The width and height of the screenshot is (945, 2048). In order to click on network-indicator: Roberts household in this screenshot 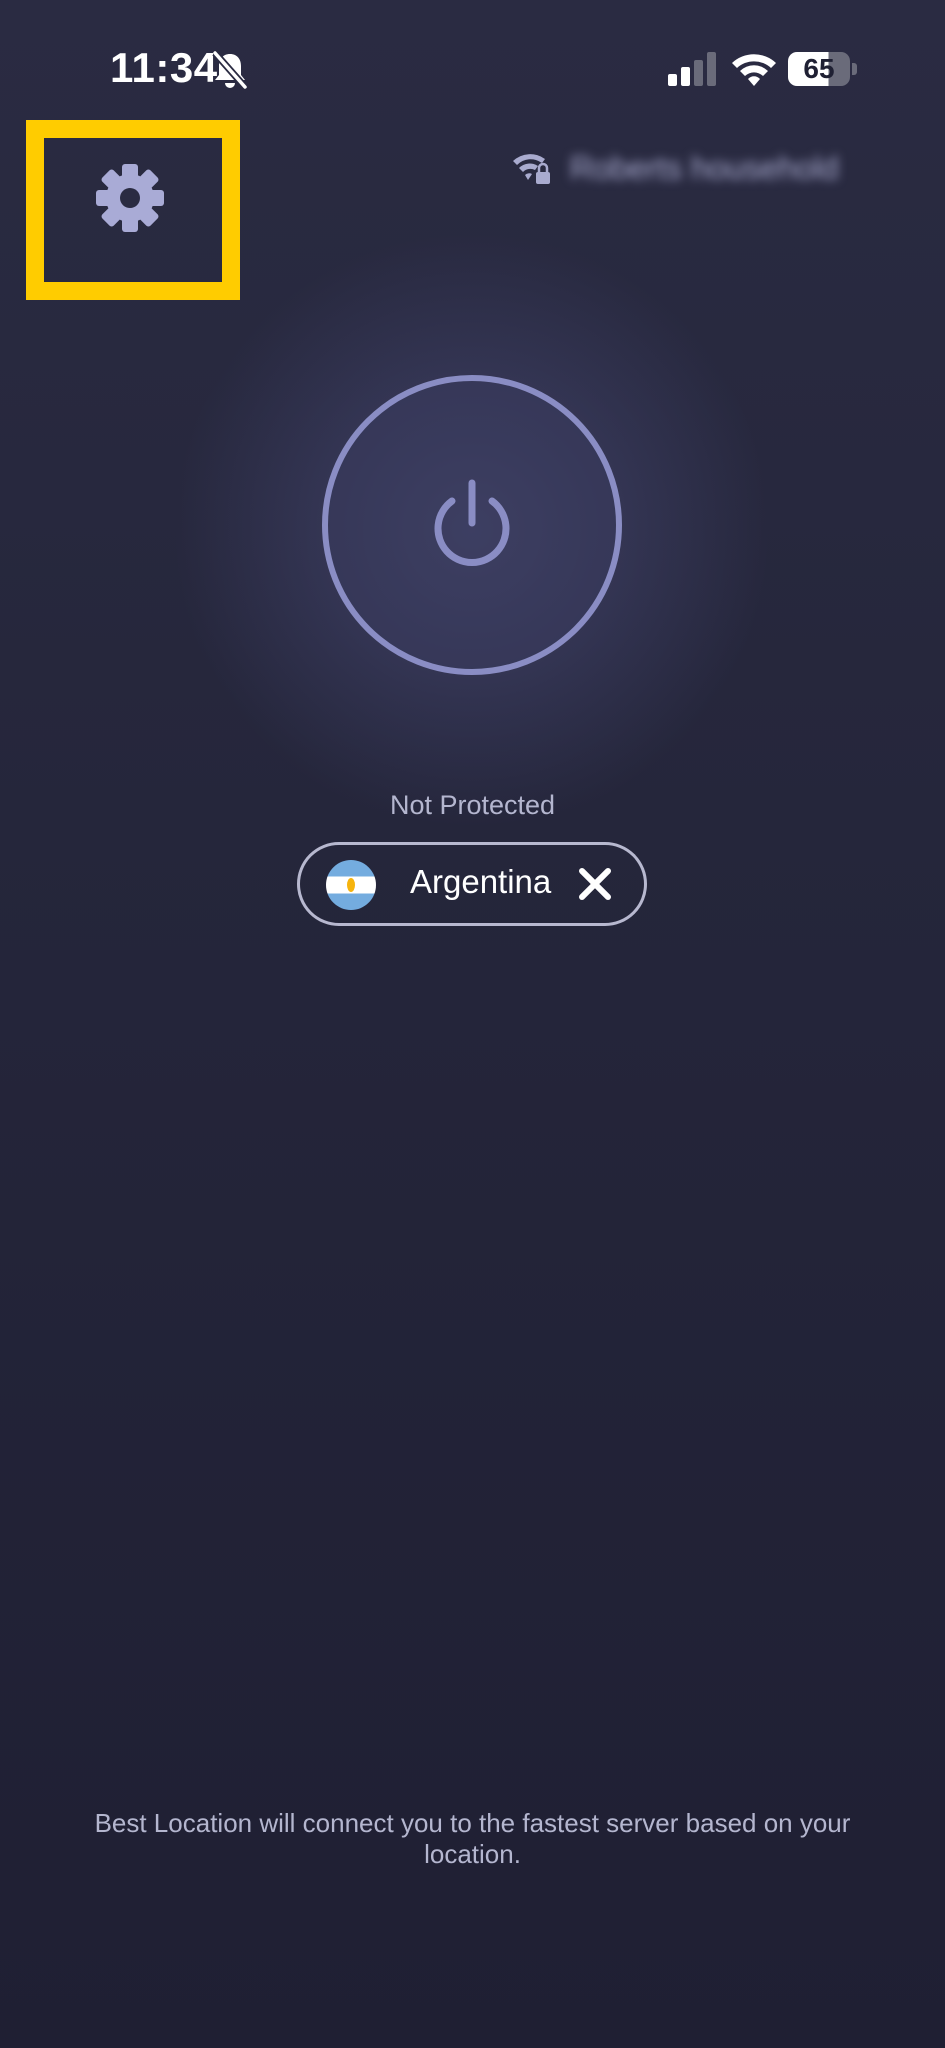, I will do `click(675, 168)`.